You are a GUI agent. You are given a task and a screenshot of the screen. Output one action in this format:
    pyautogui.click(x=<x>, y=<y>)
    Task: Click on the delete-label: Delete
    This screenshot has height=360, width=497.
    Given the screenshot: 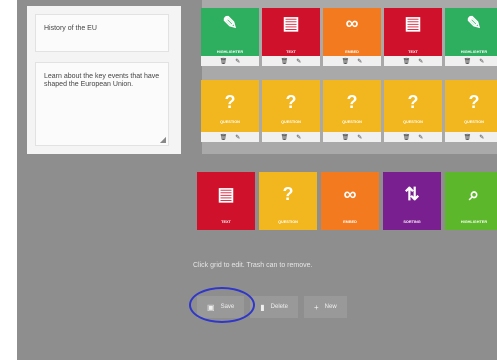 What is the action you would take?
    pyautogui.click(x=279, y=307)
    